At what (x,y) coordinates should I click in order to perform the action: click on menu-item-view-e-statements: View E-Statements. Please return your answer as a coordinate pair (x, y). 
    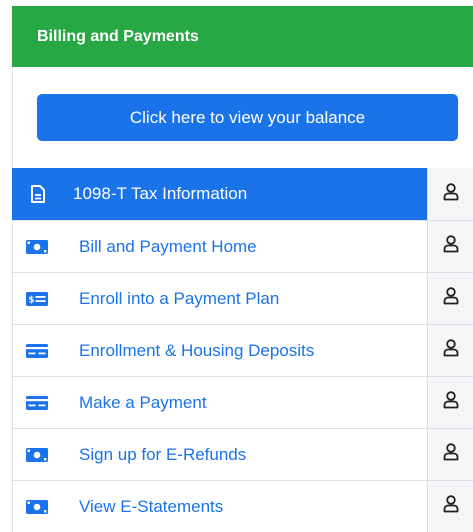
    Looking at the image, I should click on (219, 506).